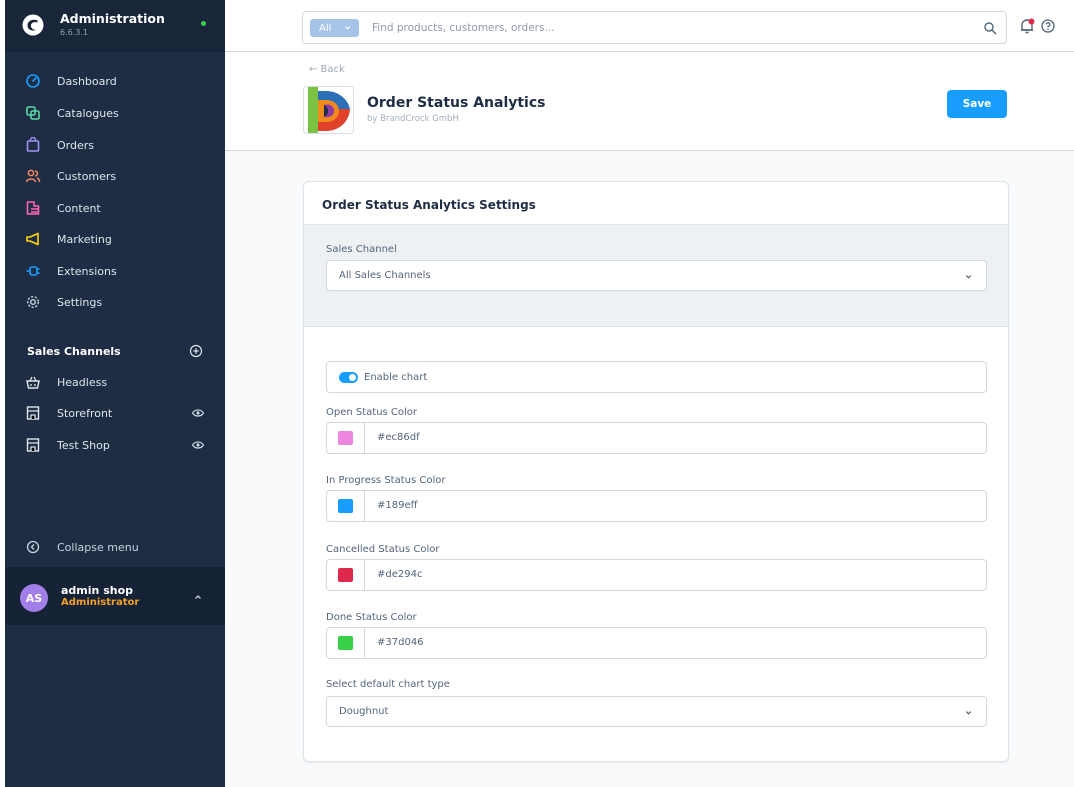  Describe the element at coordinates (371, 617) in the screenshot. I see `done-status-color-label: Done Status Color` at that location.